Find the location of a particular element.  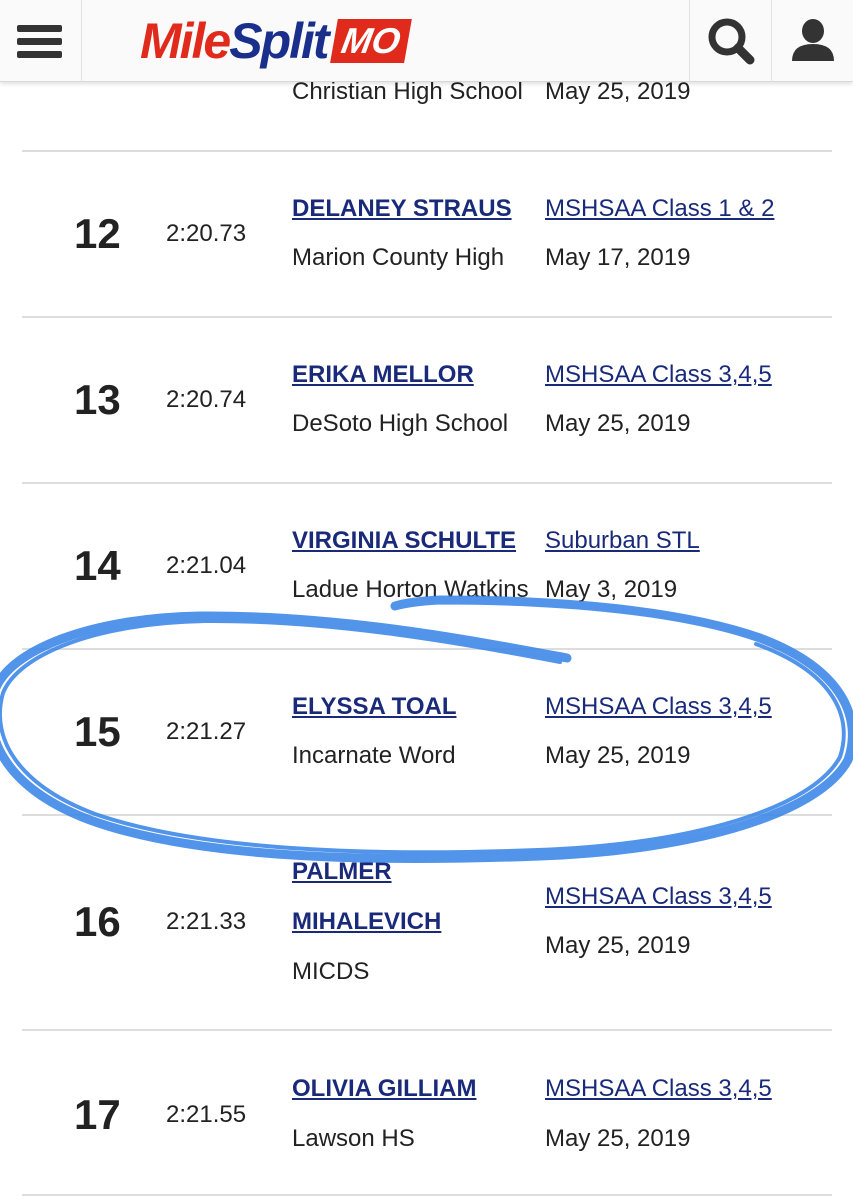

logo-mile-text: Mile is located at coordinates (185, 41).